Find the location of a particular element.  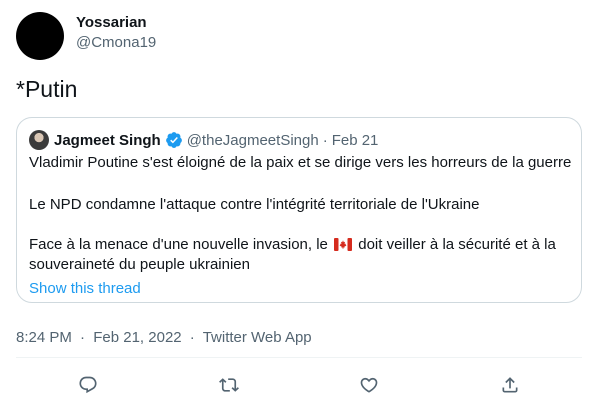

like-icon is located at coordinates (369, 385).